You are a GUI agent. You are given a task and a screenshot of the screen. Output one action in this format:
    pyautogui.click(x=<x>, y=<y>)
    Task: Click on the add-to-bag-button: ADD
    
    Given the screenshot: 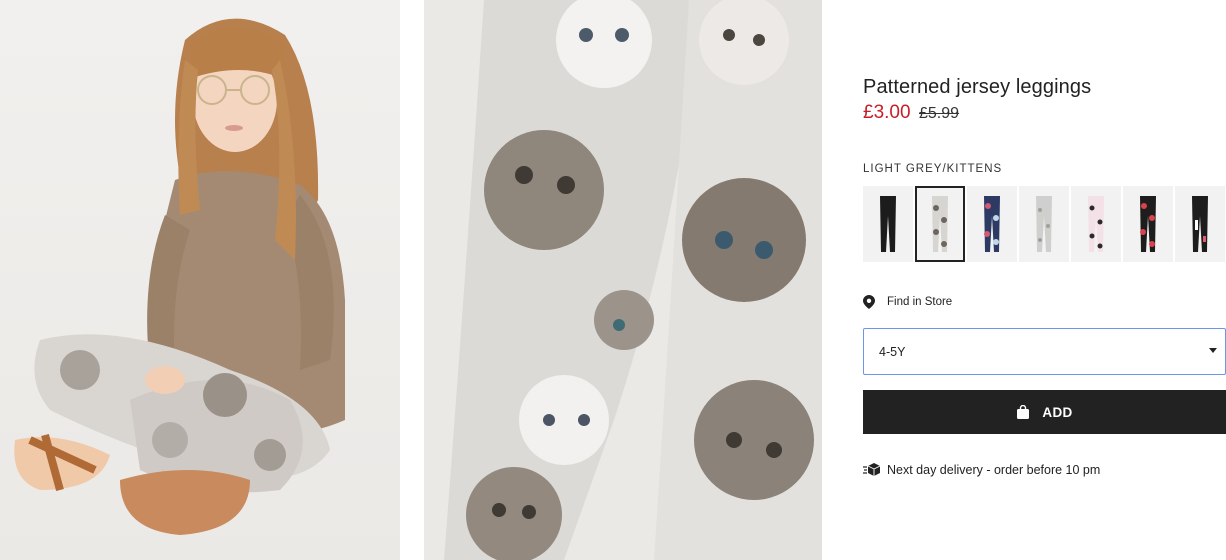 What is the action you would take?
    pyautogui.click(x=1044, y=412)
    